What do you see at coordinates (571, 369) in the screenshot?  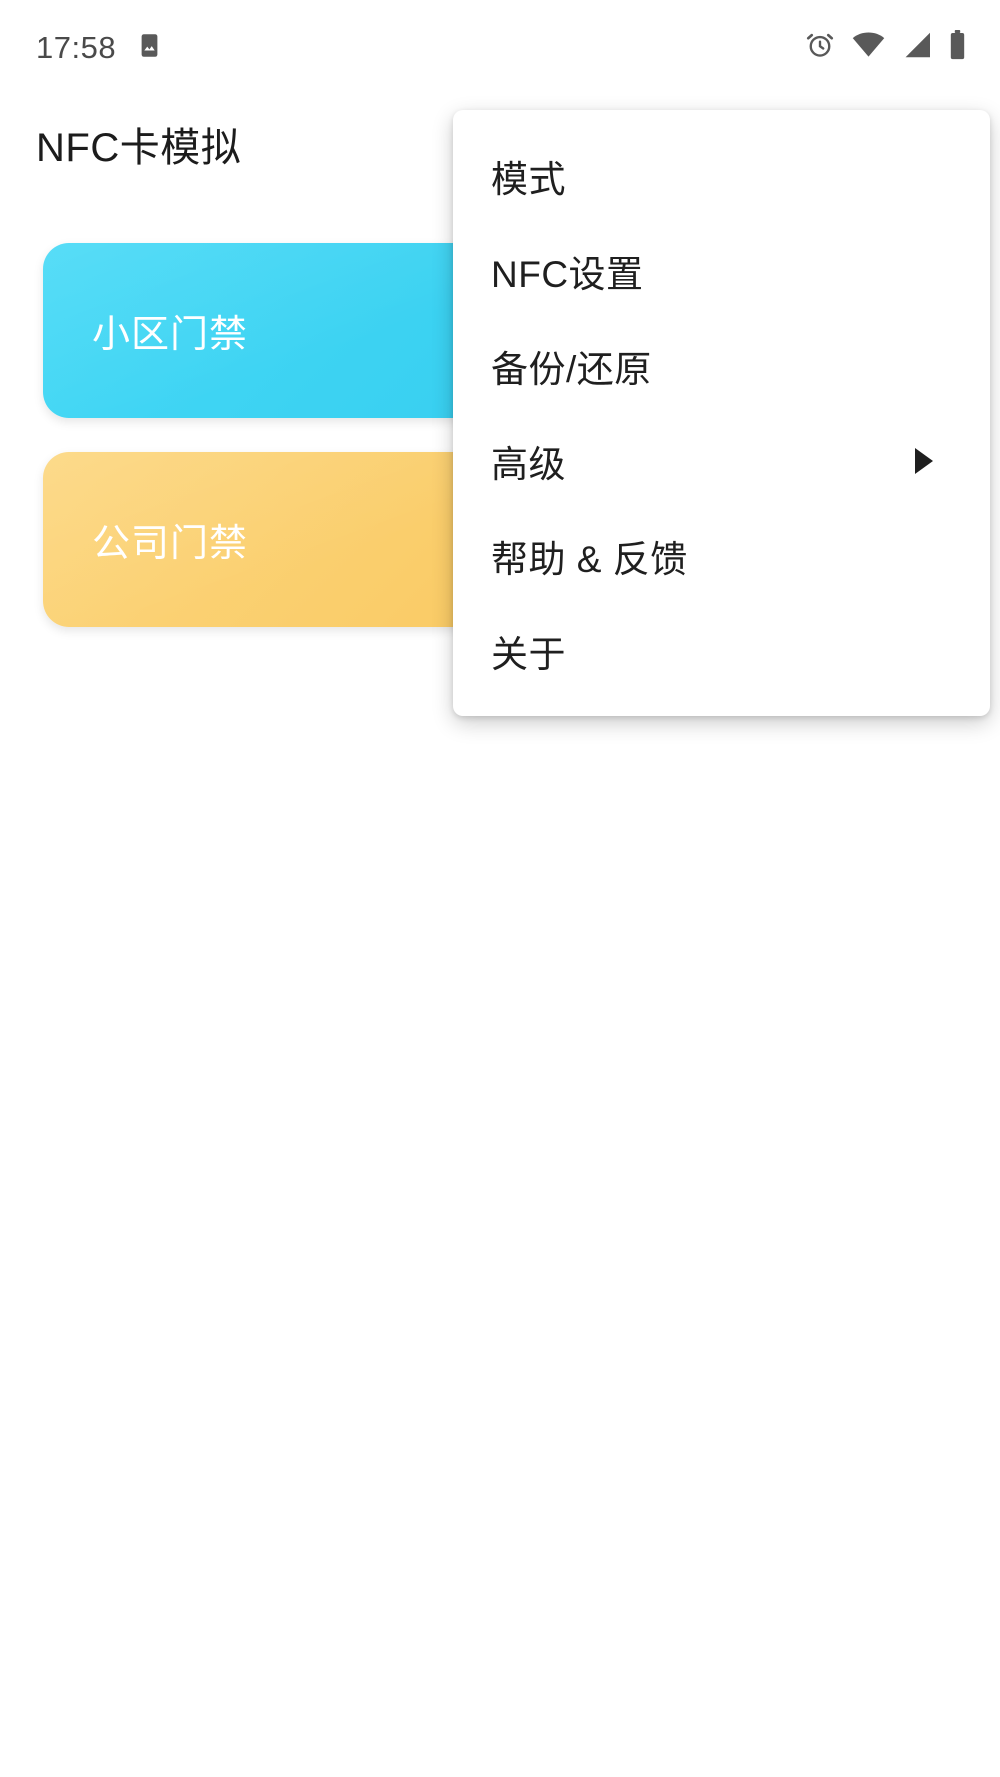 I see `menu-item-label: 备份/还原` at bounding box center [571, 369].